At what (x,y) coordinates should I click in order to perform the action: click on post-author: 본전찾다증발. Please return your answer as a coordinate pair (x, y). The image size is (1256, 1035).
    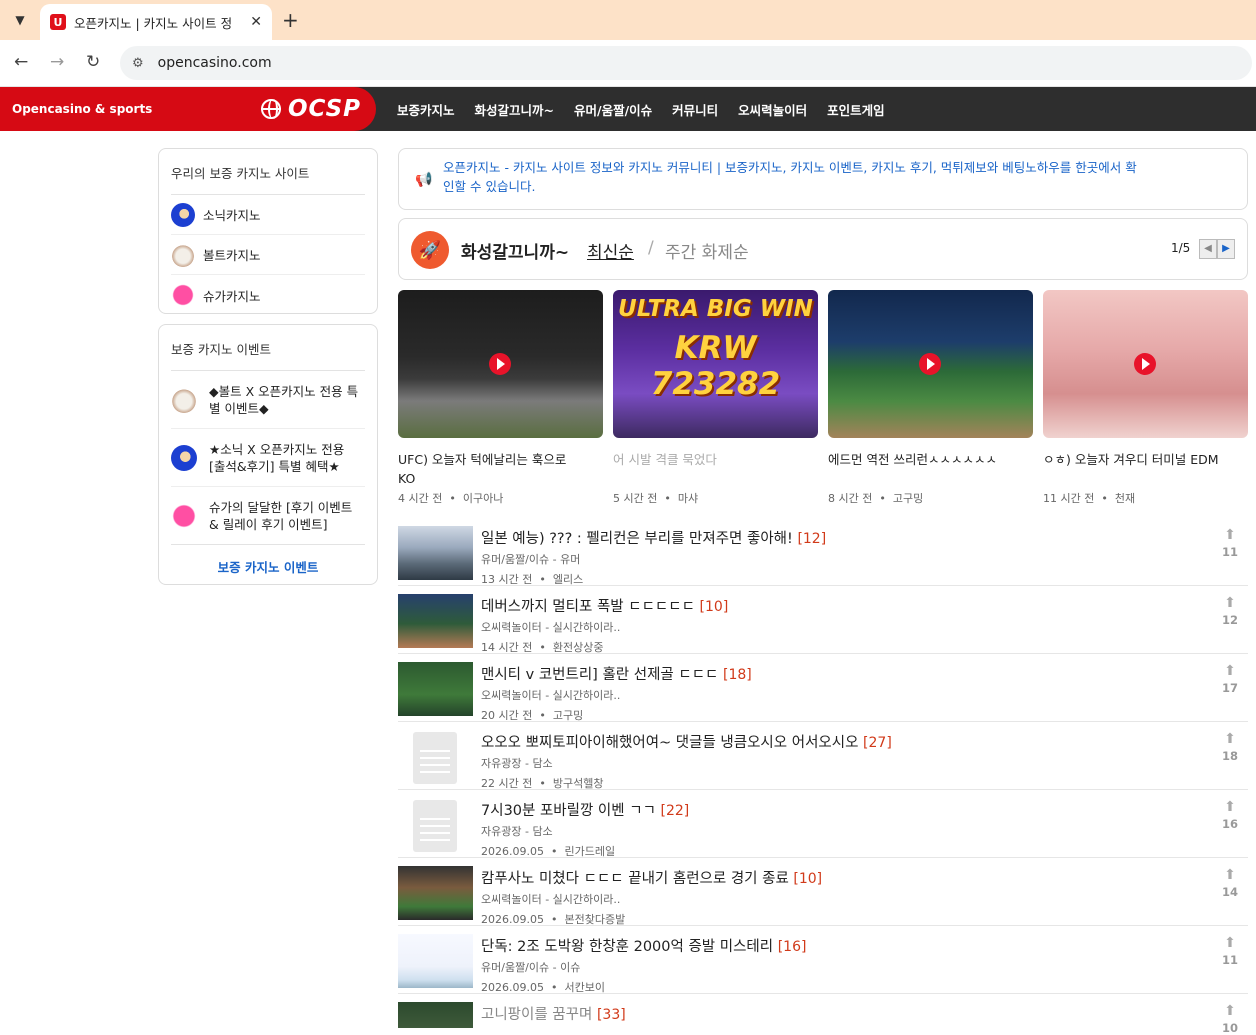
    Looking at the image, I should click on (594, 919).